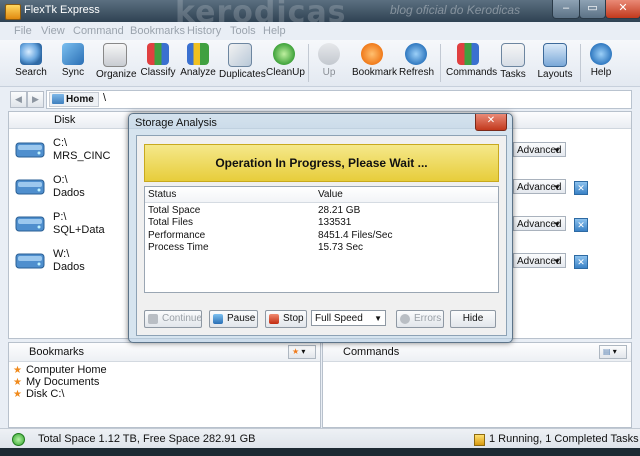 The width and height of the screenshot is (640, 456). Describe the element at coordinates (607, 351) in the screenshot. I see `commands-icon: ▤` at that location.